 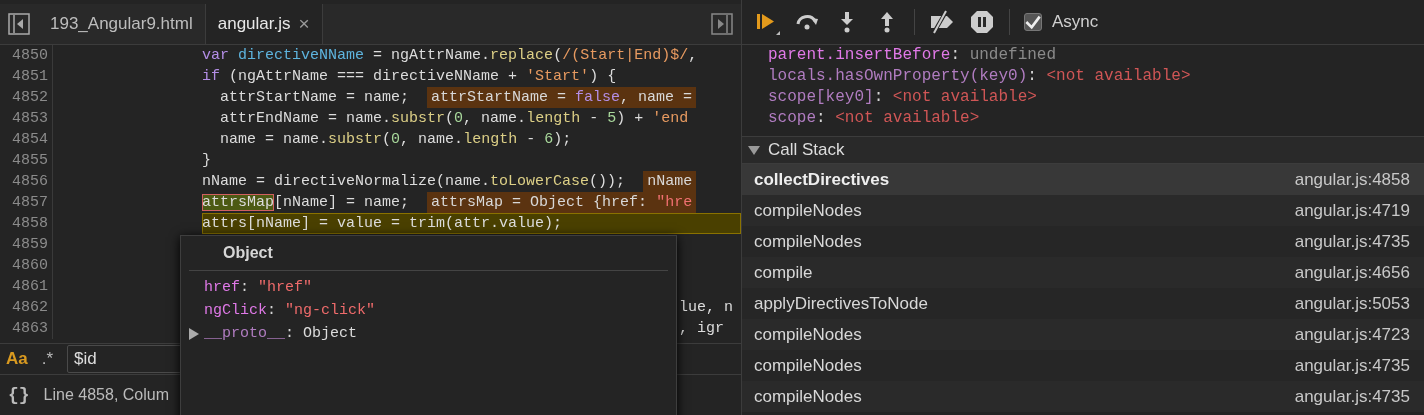 What do you see at coordinates (454, 119) in the screenshot?
I see `code-line: attrEndName = name.substr(0, name.length - 5) + 'end` at bounding box center [454, 119].